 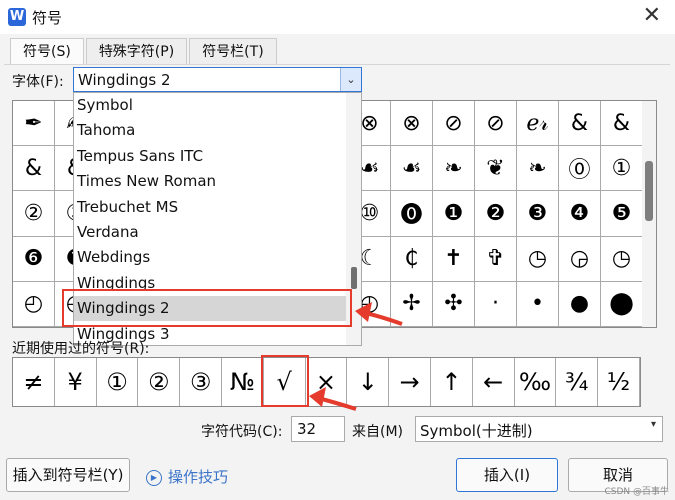 I want to click on symbol-cell: ①, so click(x=622, y=169).